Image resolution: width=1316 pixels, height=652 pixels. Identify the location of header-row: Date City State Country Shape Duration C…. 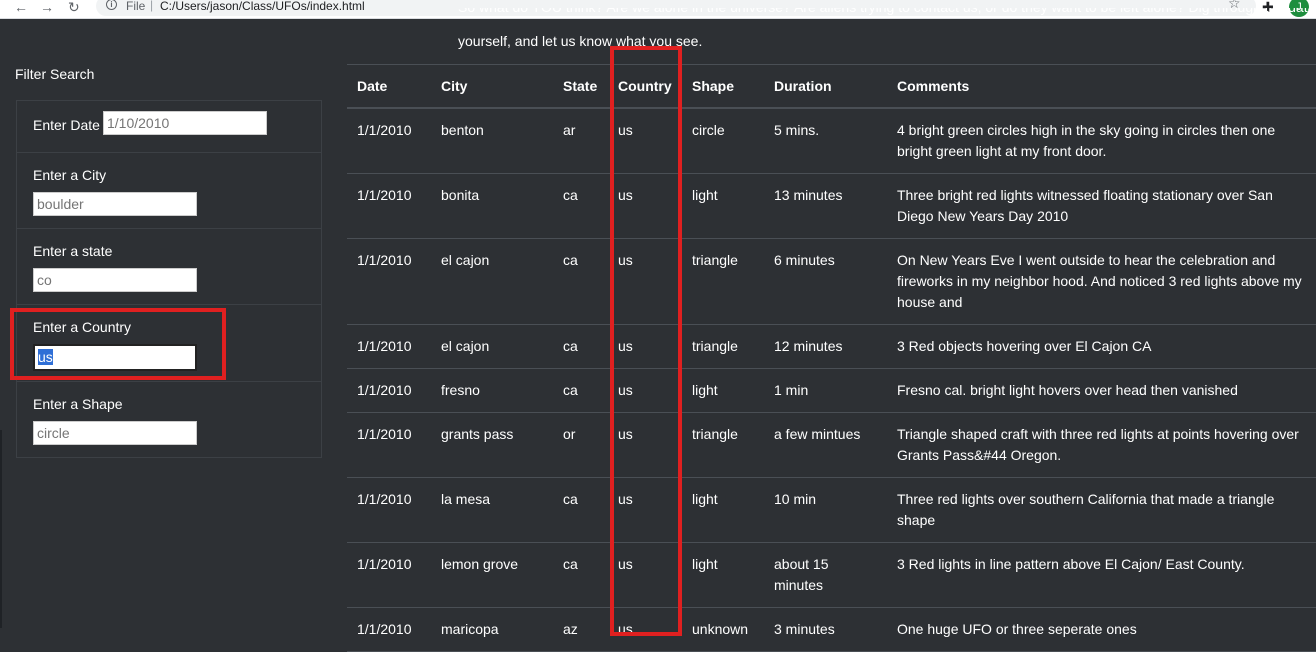
(831, 86).